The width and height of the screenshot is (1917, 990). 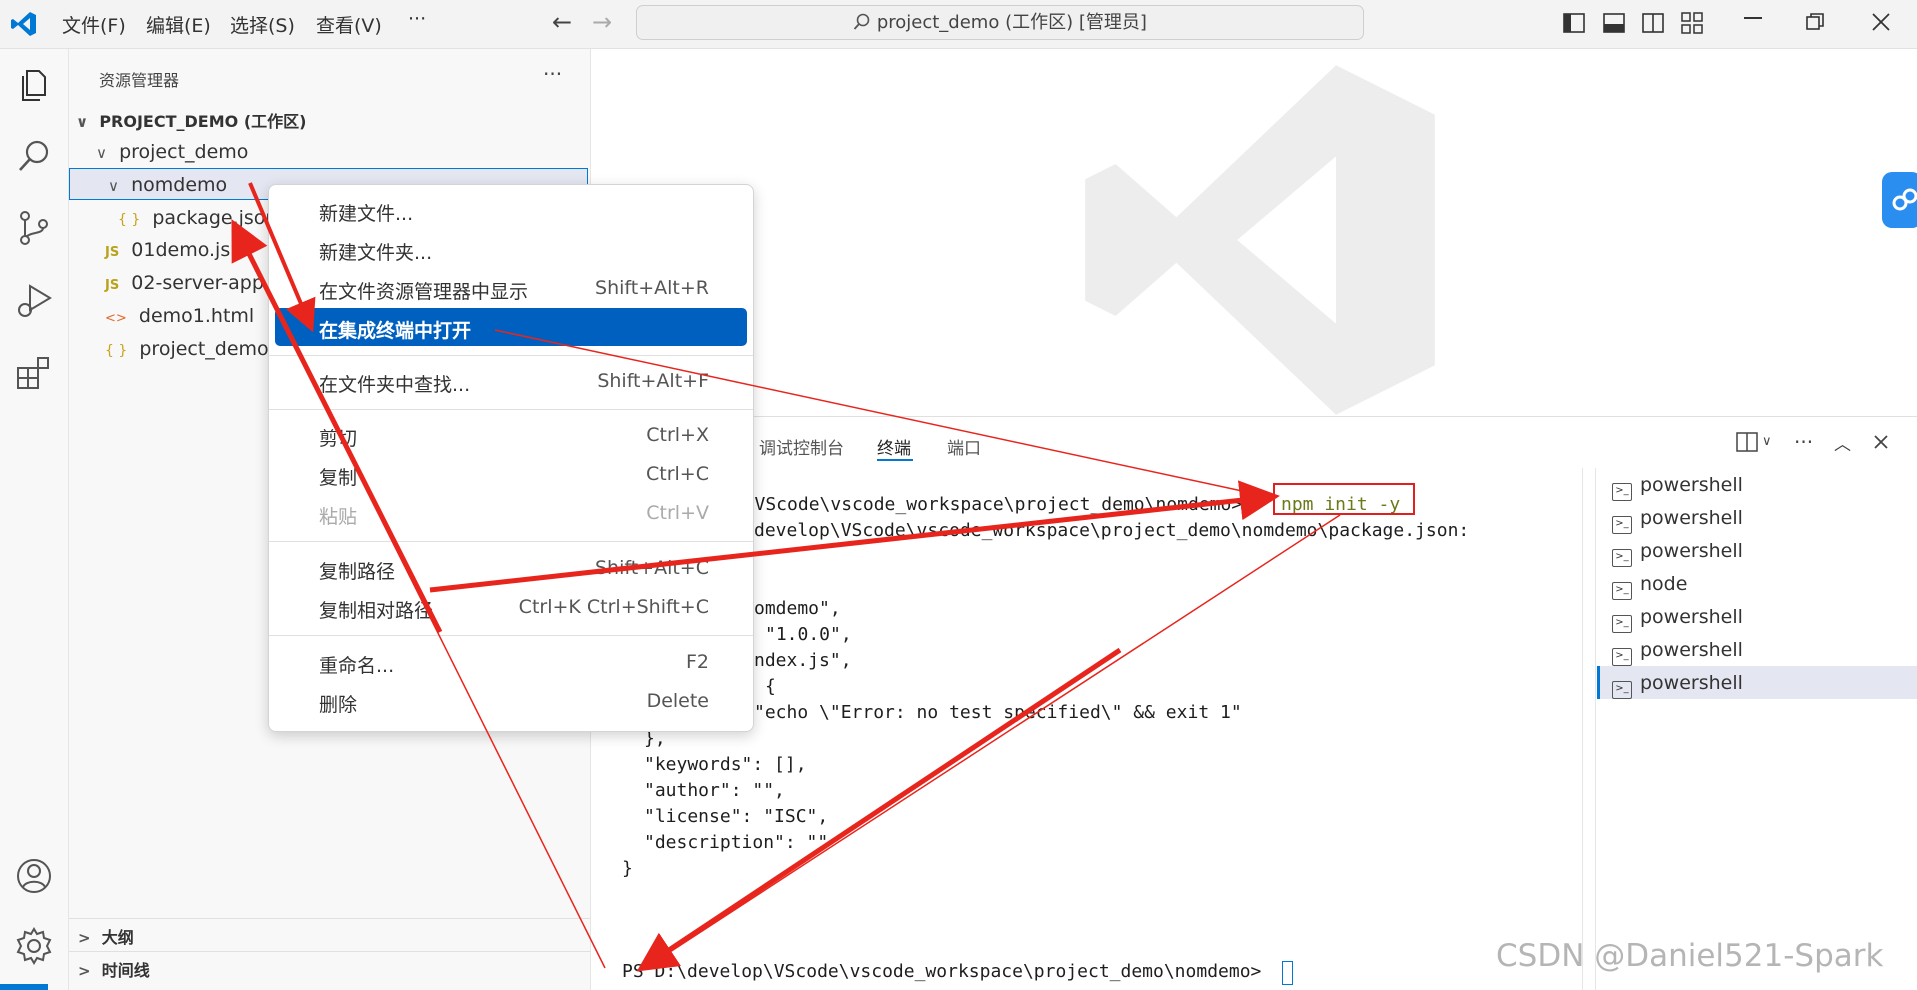 I want to click on menu-item-paste: 粘贴 Ctrl+V, so click(x=514, y=515).